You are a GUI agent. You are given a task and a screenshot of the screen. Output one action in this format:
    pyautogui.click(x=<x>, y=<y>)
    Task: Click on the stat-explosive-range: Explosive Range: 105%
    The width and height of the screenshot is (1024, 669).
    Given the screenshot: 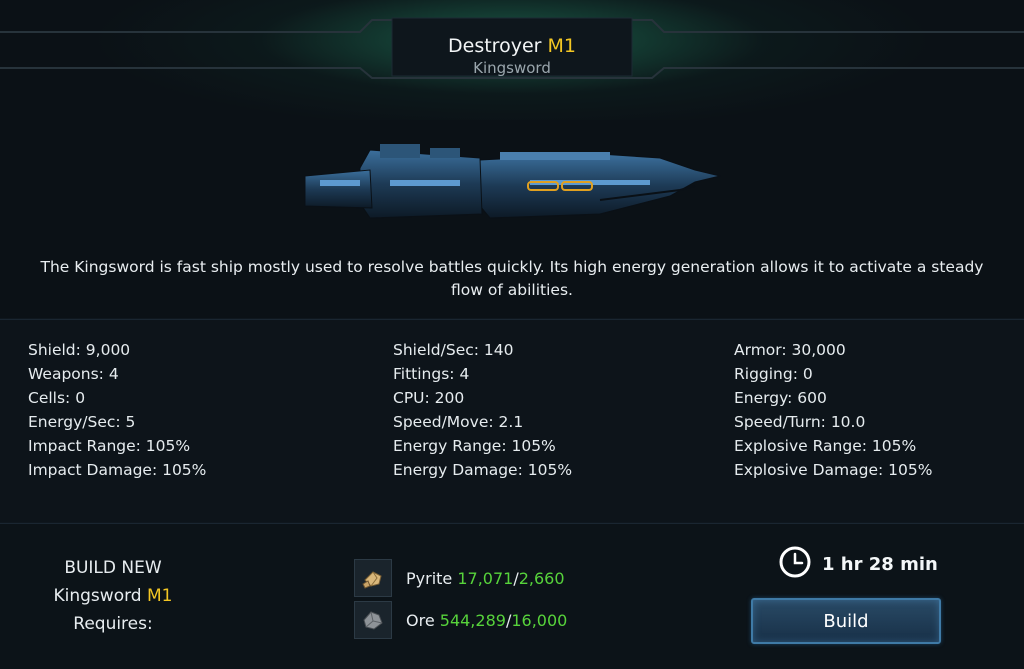 What is the action you would take?
    pyautogui.click(x=825, y=446)
    